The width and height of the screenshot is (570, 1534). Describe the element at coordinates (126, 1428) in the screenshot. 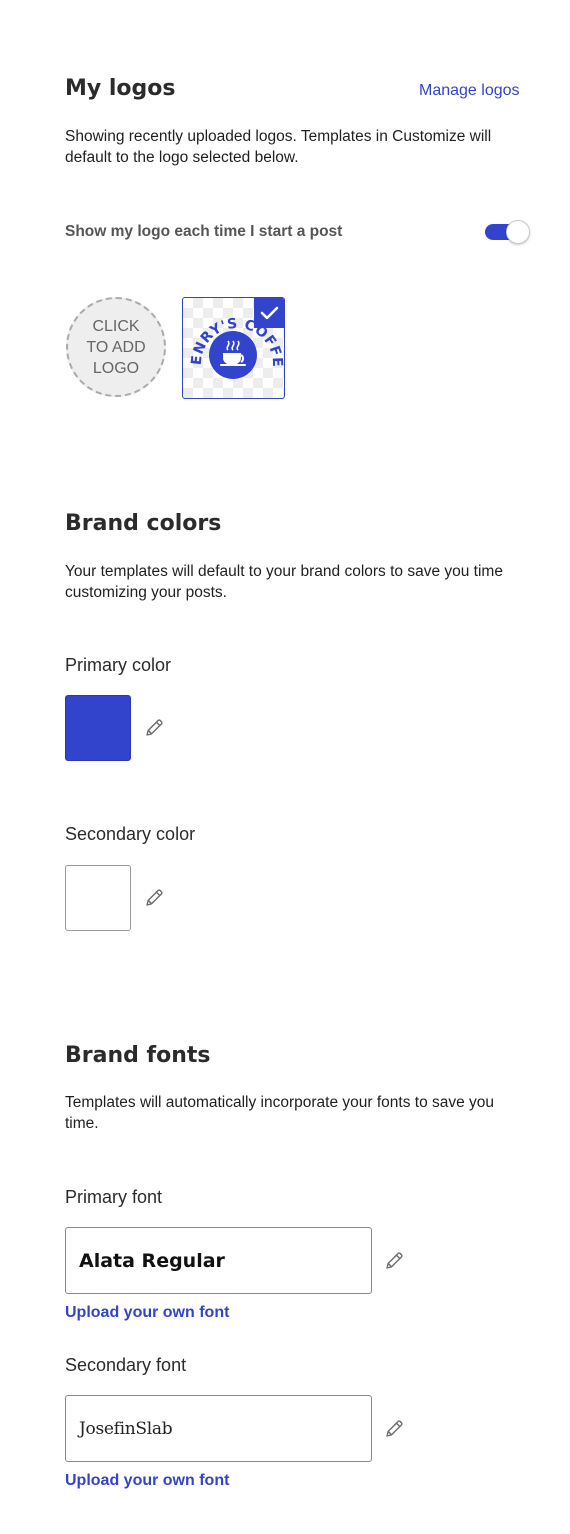

I see `secondary-font-value: JosefinSlab` at that location.